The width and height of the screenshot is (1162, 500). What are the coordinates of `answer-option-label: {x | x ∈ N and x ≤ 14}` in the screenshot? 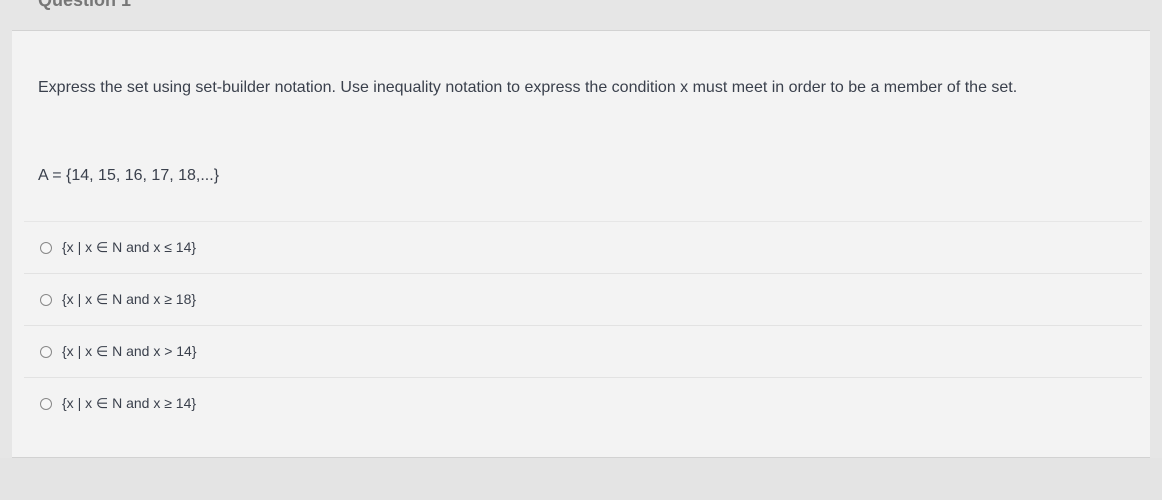 It's located at (129, 247).